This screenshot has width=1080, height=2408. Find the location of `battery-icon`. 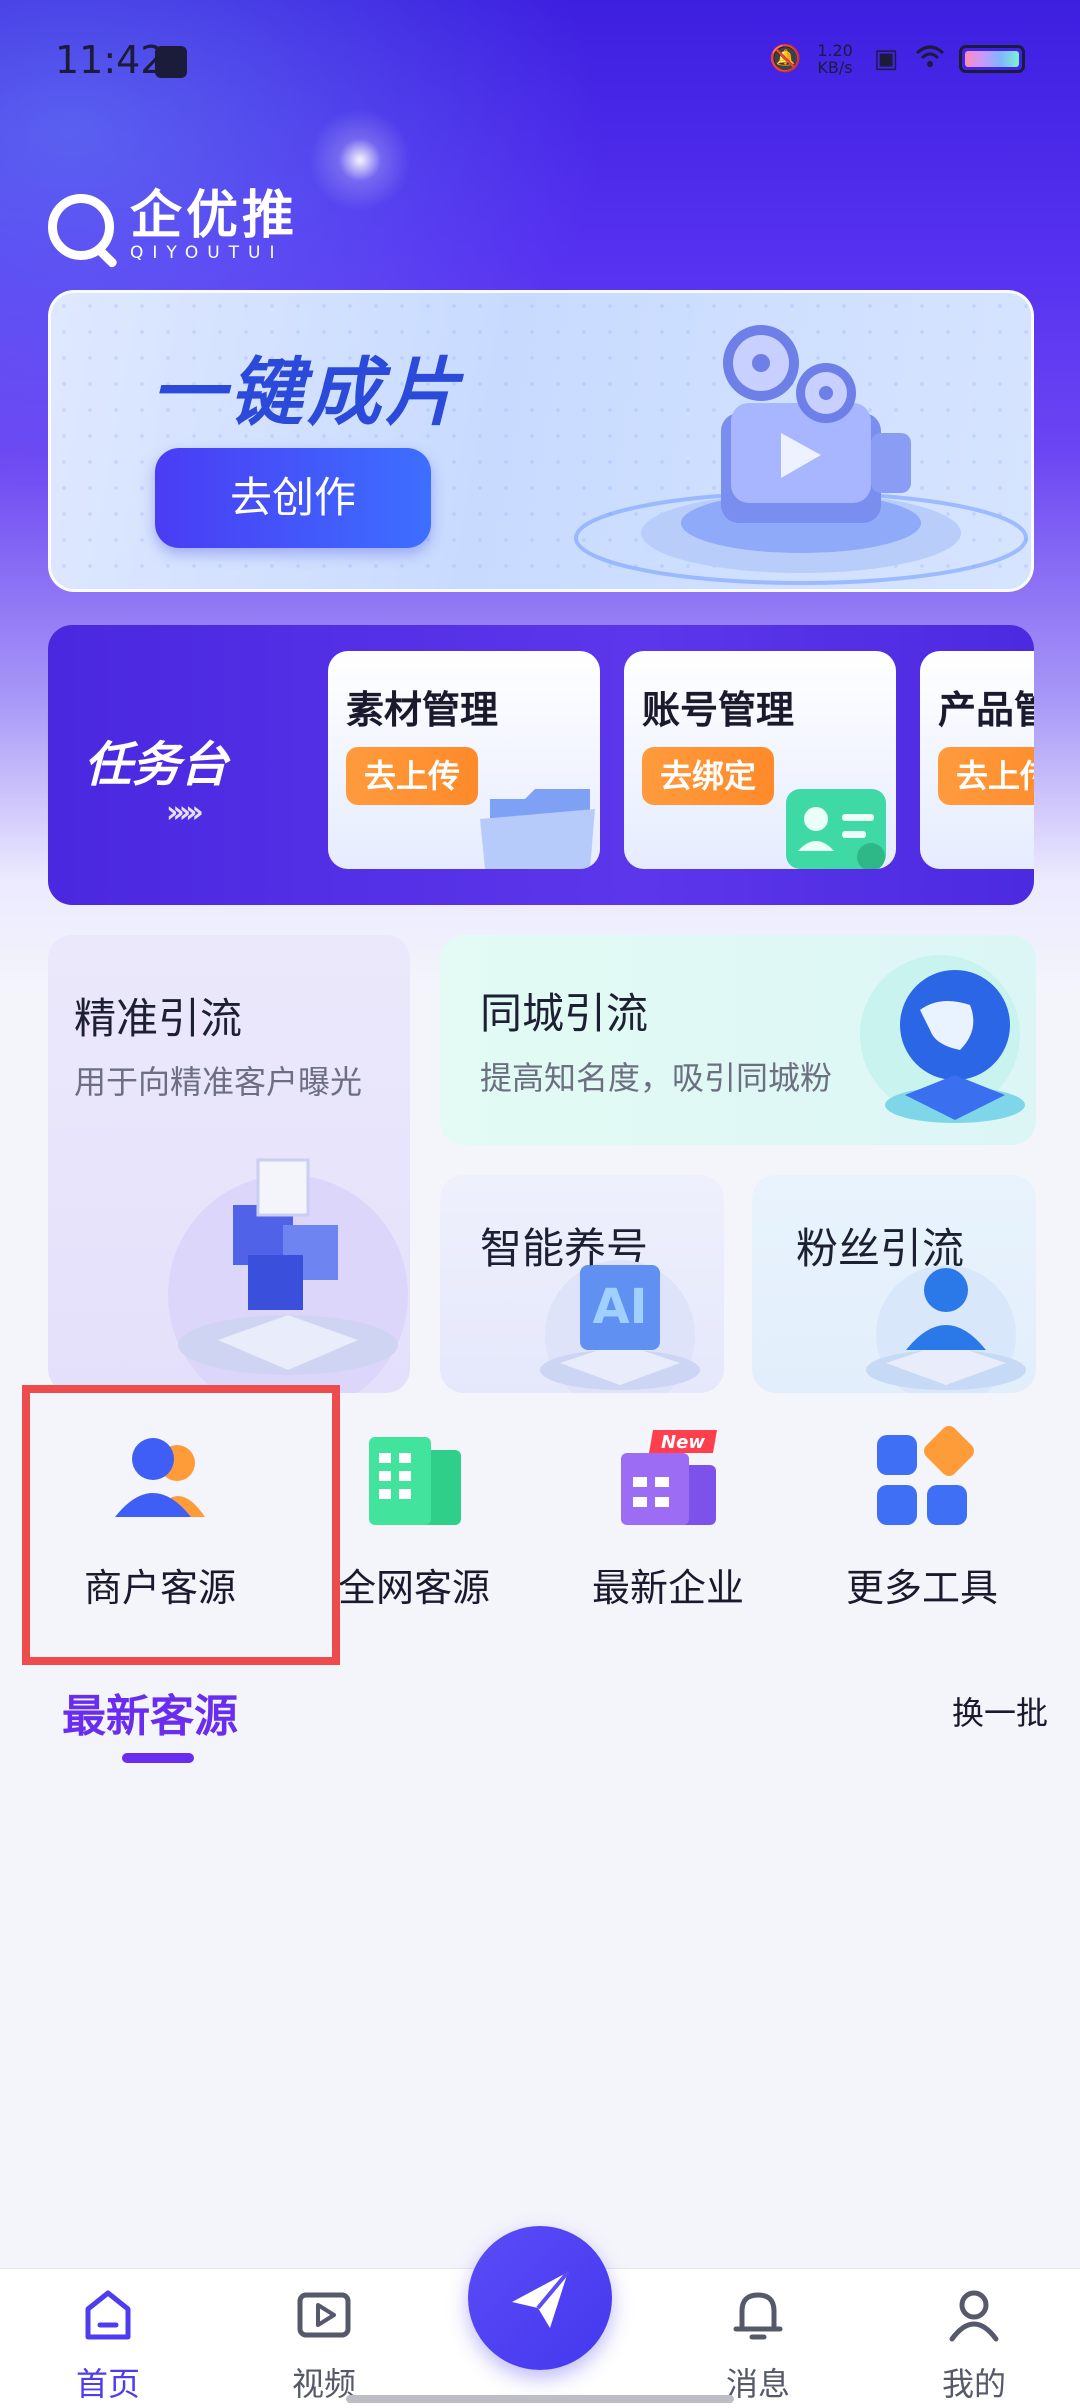

battery-icon is located at coordinates (992, 59).